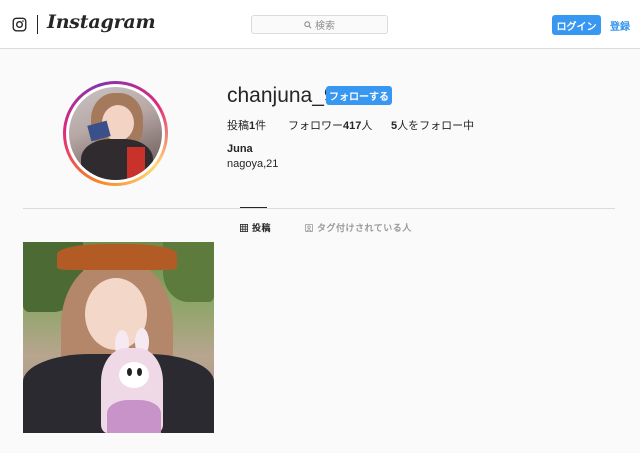  What do you see at coordinates (253, 207) in the screenshot?
I see `active-tab-indicator` at bounding box center [253, 207].